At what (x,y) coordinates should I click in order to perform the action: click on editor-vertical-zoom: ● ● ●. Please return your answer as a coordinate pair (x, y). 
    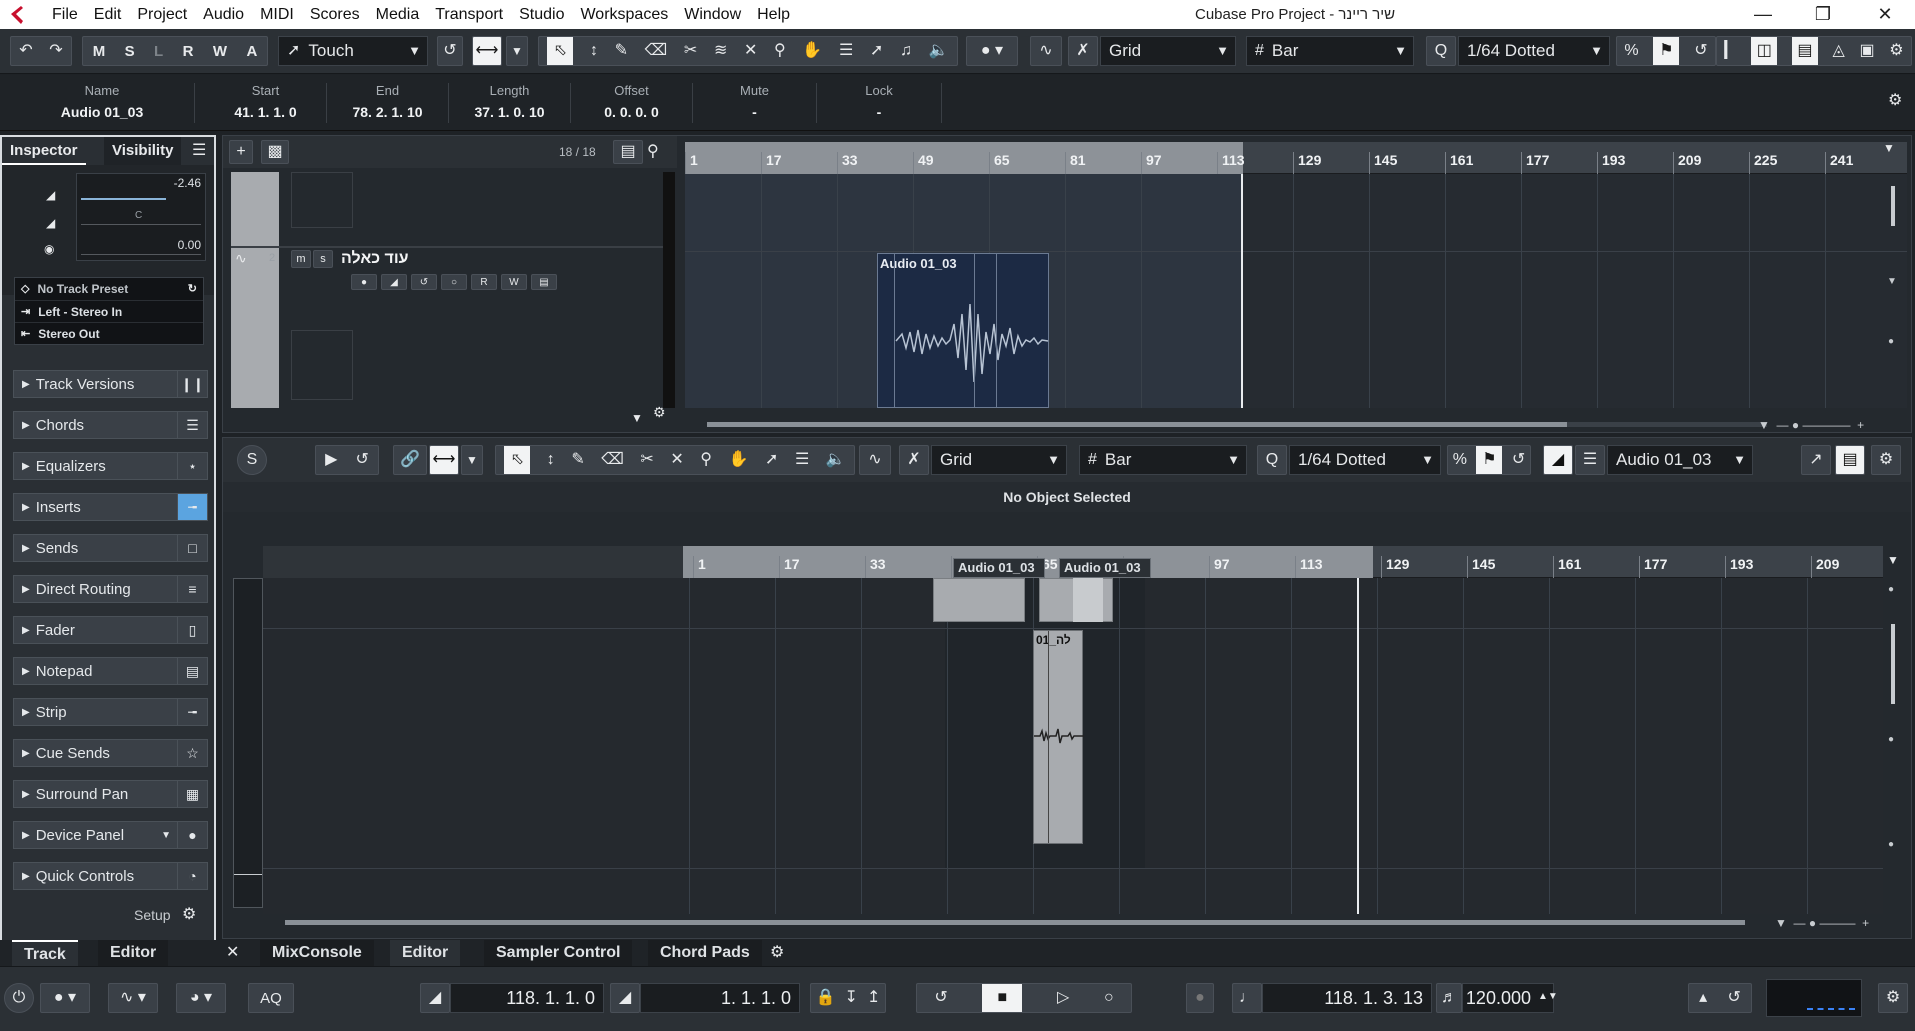
    Looking at the image, I should click on (1893, 744).